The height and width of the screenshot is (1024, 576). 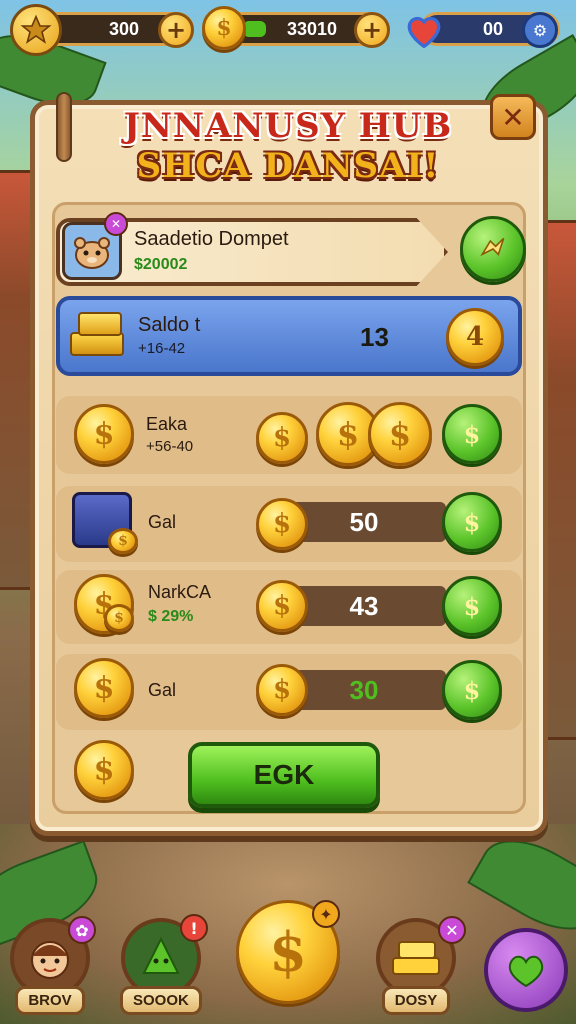 What do you see at coordinates (472, 522) in the screenshot?
I see `buy-button-2: $` at bounding box center [472, 522].